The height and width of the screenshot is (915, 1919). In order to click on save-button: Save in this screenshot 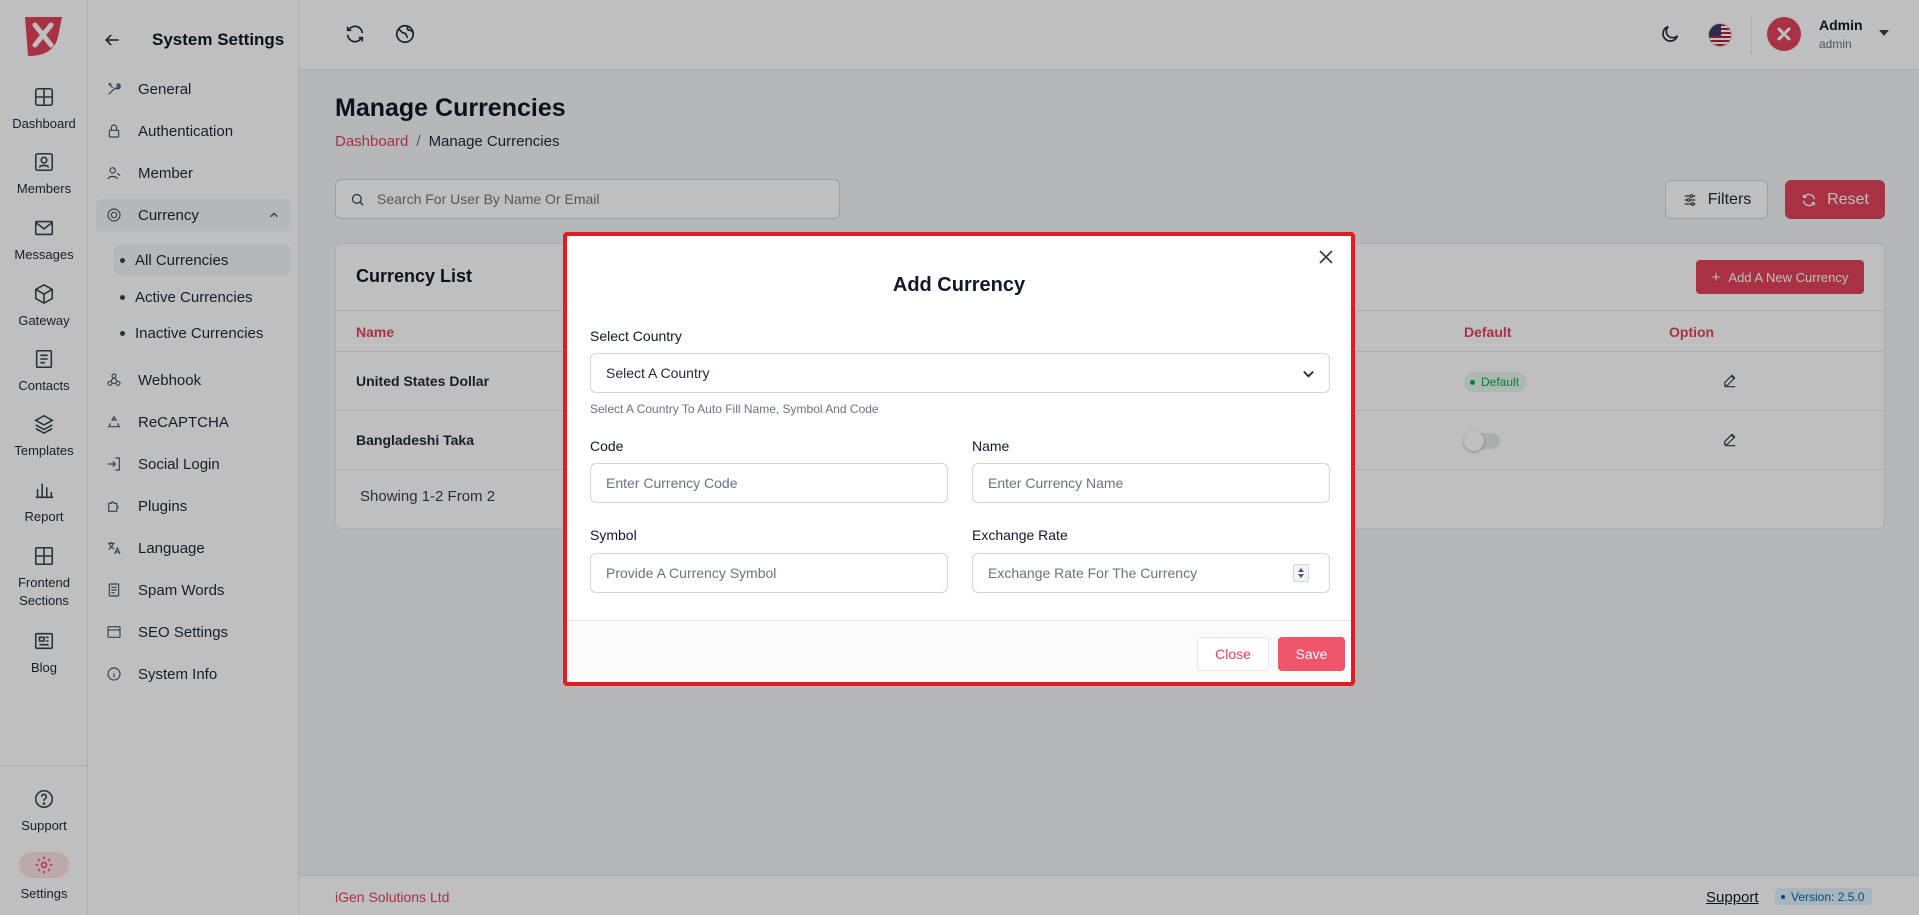, I will do `click(1311, 654)`.